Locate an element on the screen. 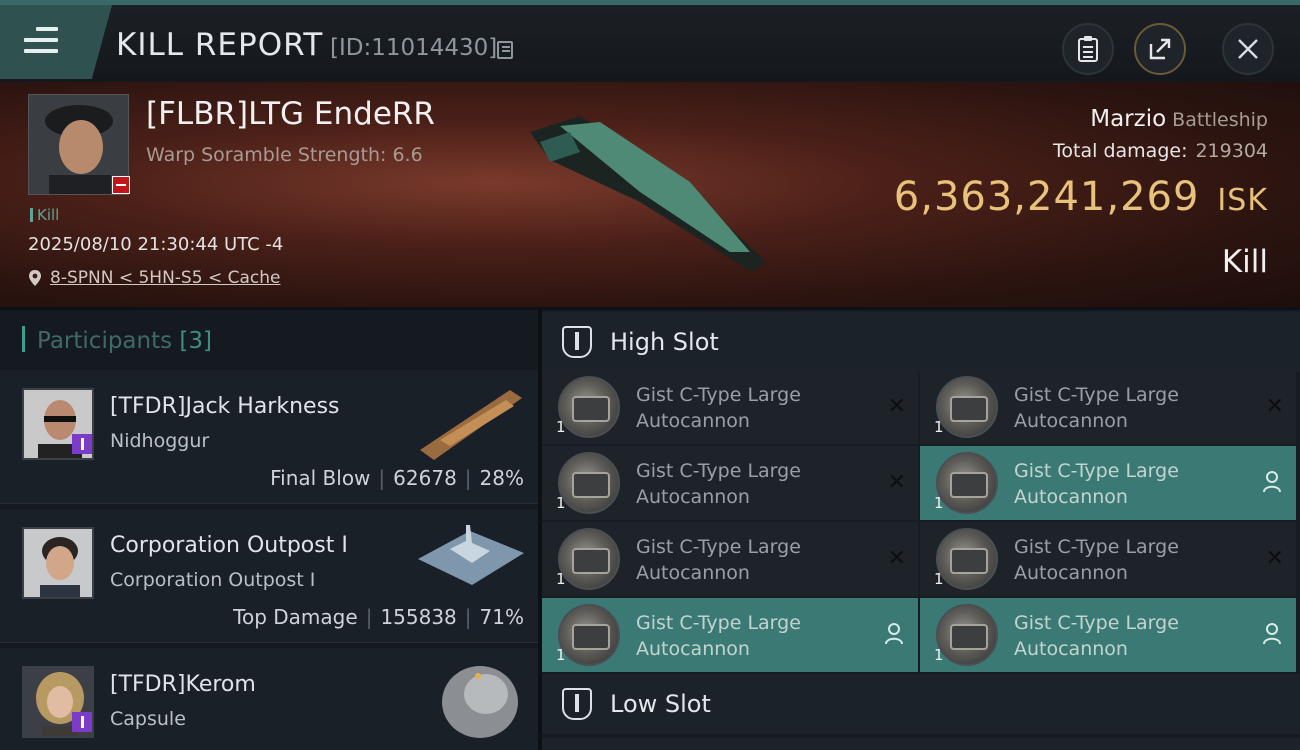 This screenshot has height=750, width=1300. close-icon is located at coordinates (1248, 49).